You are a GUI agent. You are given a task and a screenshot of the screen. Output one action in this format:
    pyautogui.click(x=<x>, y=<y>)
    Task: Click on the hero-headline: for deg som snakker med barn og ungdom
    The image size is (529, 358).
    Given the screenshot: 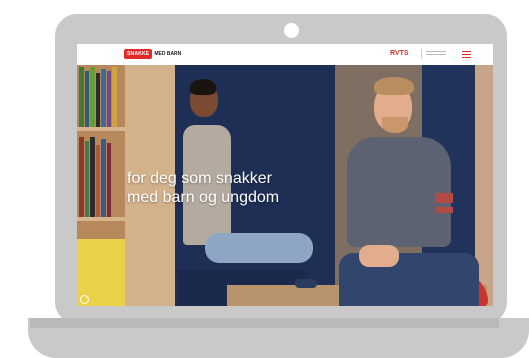 What is the action you would take?
    pyautogui.click(x=242, y=188)
    